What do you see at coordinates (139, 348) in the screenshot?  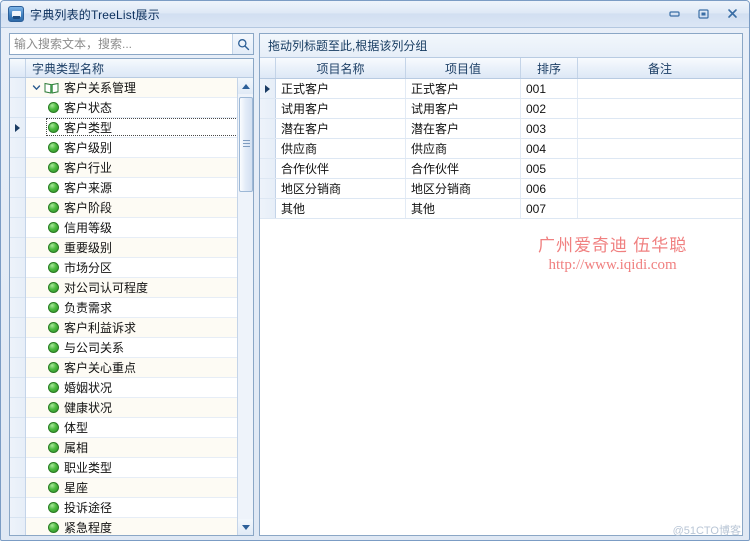 I see `tree-item: 与公司关系` at bounding box center [139, 348].